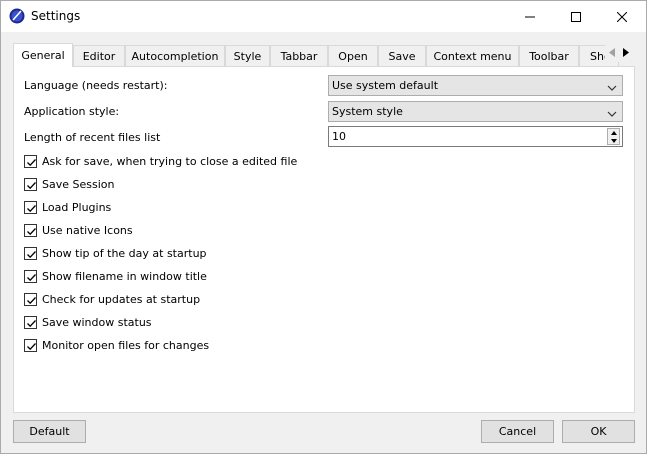 This screenshot has height=454, width=647. Describe the element at coordinates (99, 55) in the screenshot. I see `tab-editor: Editor` at that location.